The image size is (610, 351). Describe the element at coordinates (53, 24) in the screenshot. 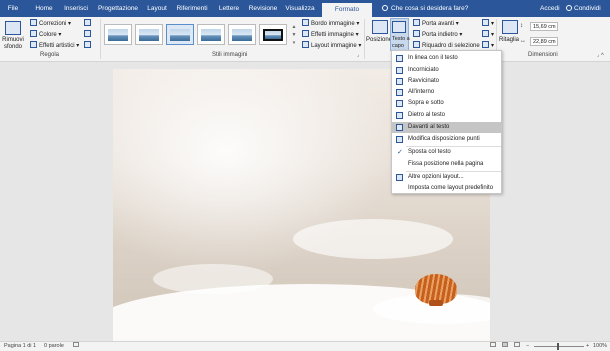

I see `corrections-label: Correzioni` at that location.